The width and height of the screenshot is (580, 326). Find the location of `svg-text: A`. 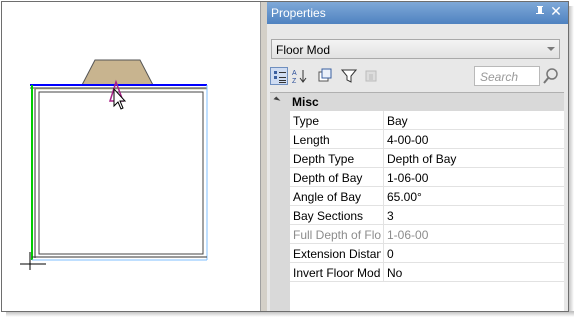

svg-text: A is located at coordinates (294, 73).